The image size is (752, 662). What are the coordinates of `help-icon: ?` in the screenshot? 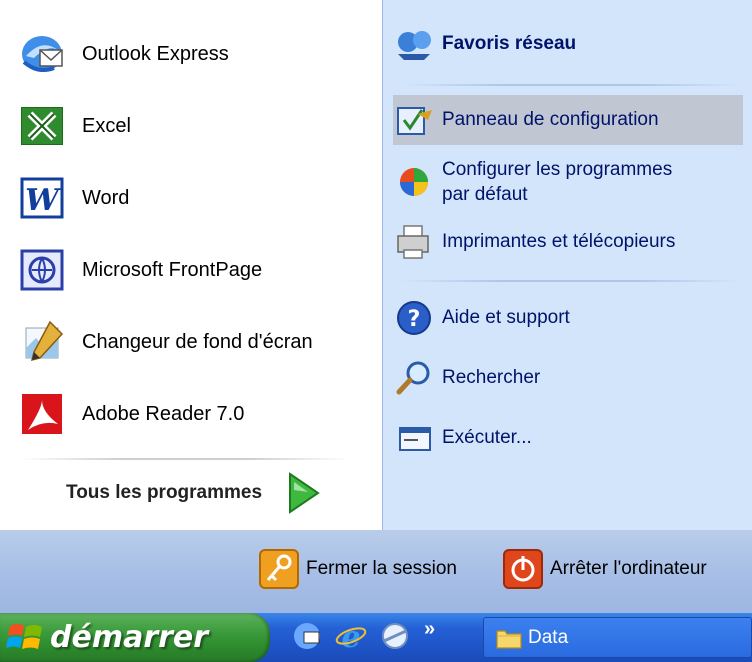 It's located at (414, 318).